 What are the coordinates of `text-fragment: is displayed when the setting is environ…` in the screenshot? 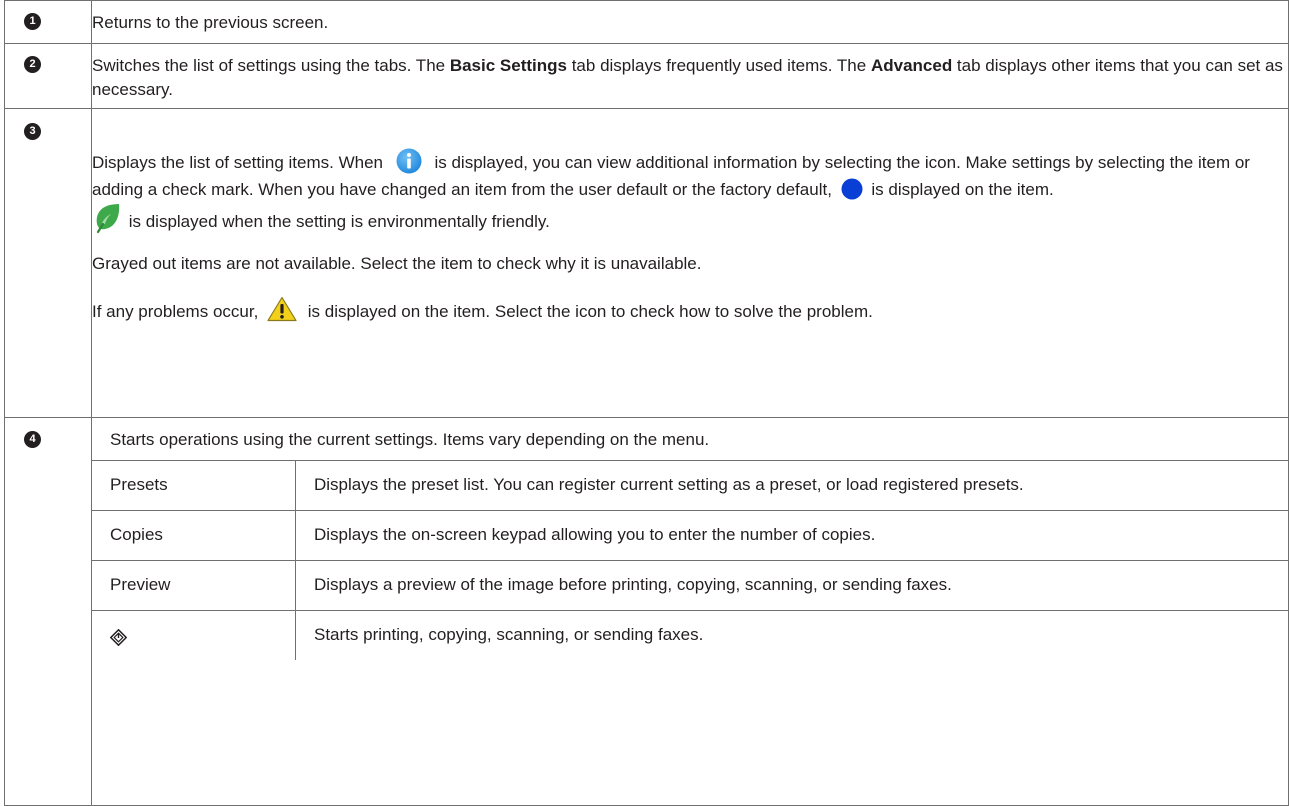 It's located at (337, 221).